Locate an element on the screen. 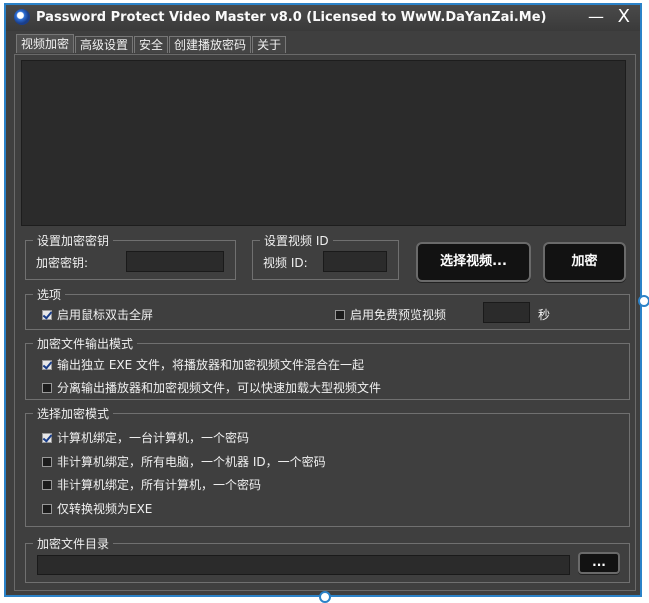  tab-video-encrypt: 视频加密 is located at coordinates (45, 43).